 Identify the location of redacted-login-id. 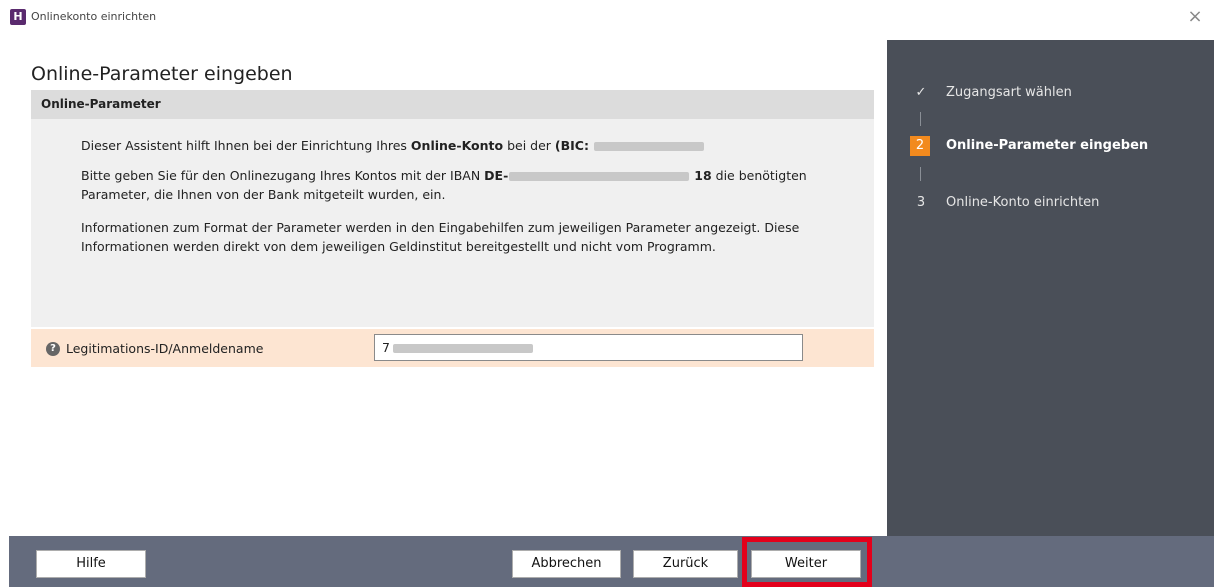
(463, 348).